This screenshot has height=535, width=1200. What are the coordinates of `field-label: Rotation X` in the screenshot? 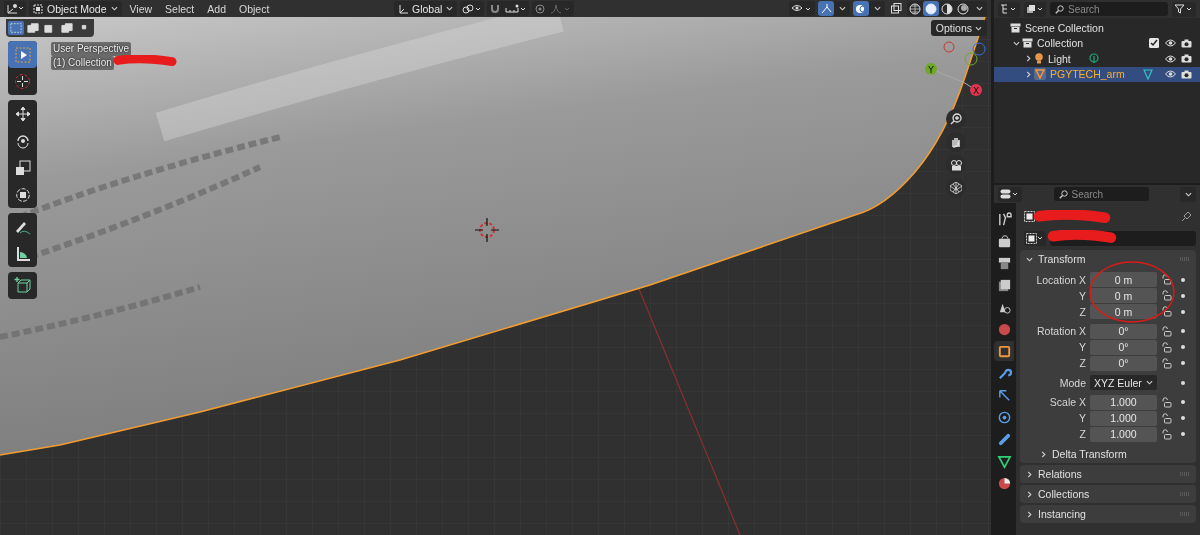 It's located at (1060, 331).